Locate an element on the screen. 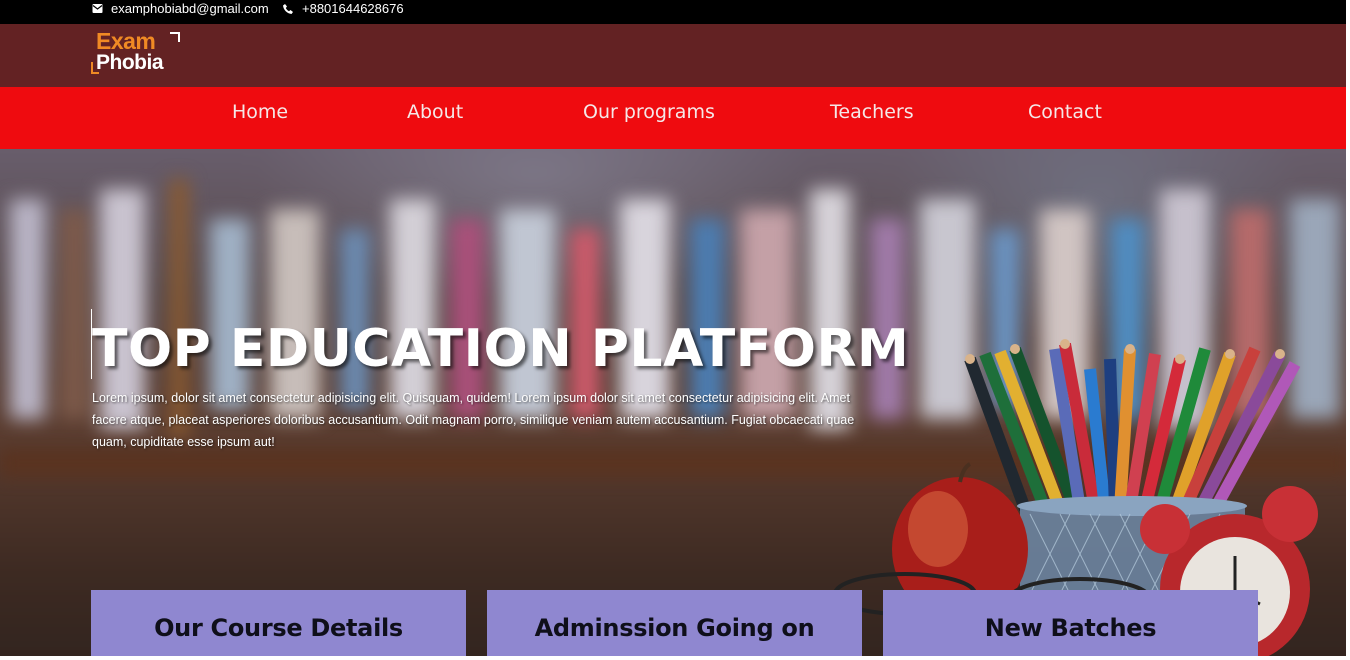 Image resolution: width=1350 pixels, height=660 pixels. phone-icon is located at coordinates (288, 8).